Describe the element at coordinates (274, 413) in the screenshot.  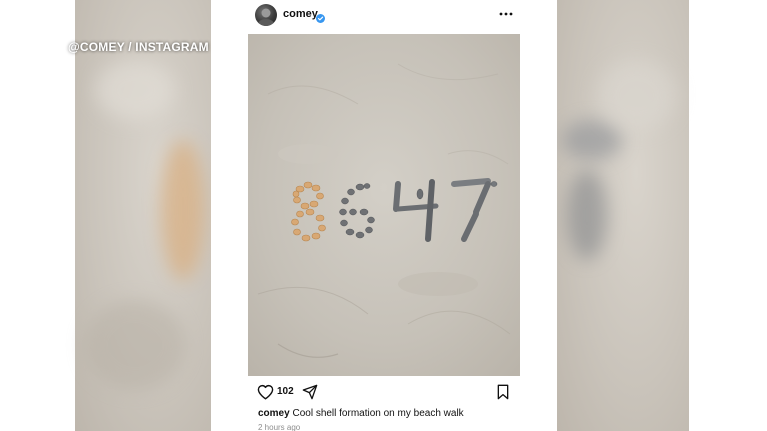
I see `caption-username: comey` at that location.